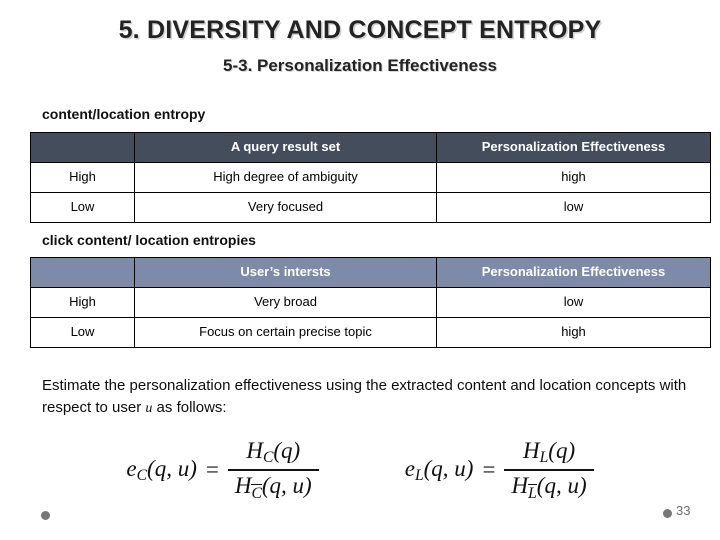  I want to click on numerator-subscript: L, so click(544, 458).